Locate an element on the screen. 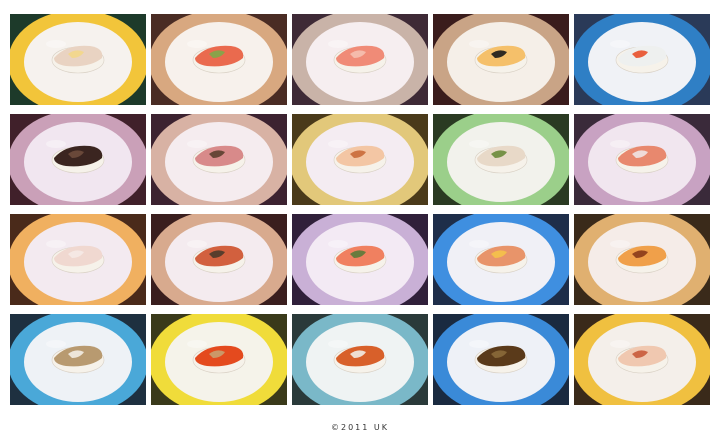 The height and width of the screenshot is (443, 720). copyright-caption: ©2011 UK is located at coordinates (359, 427).